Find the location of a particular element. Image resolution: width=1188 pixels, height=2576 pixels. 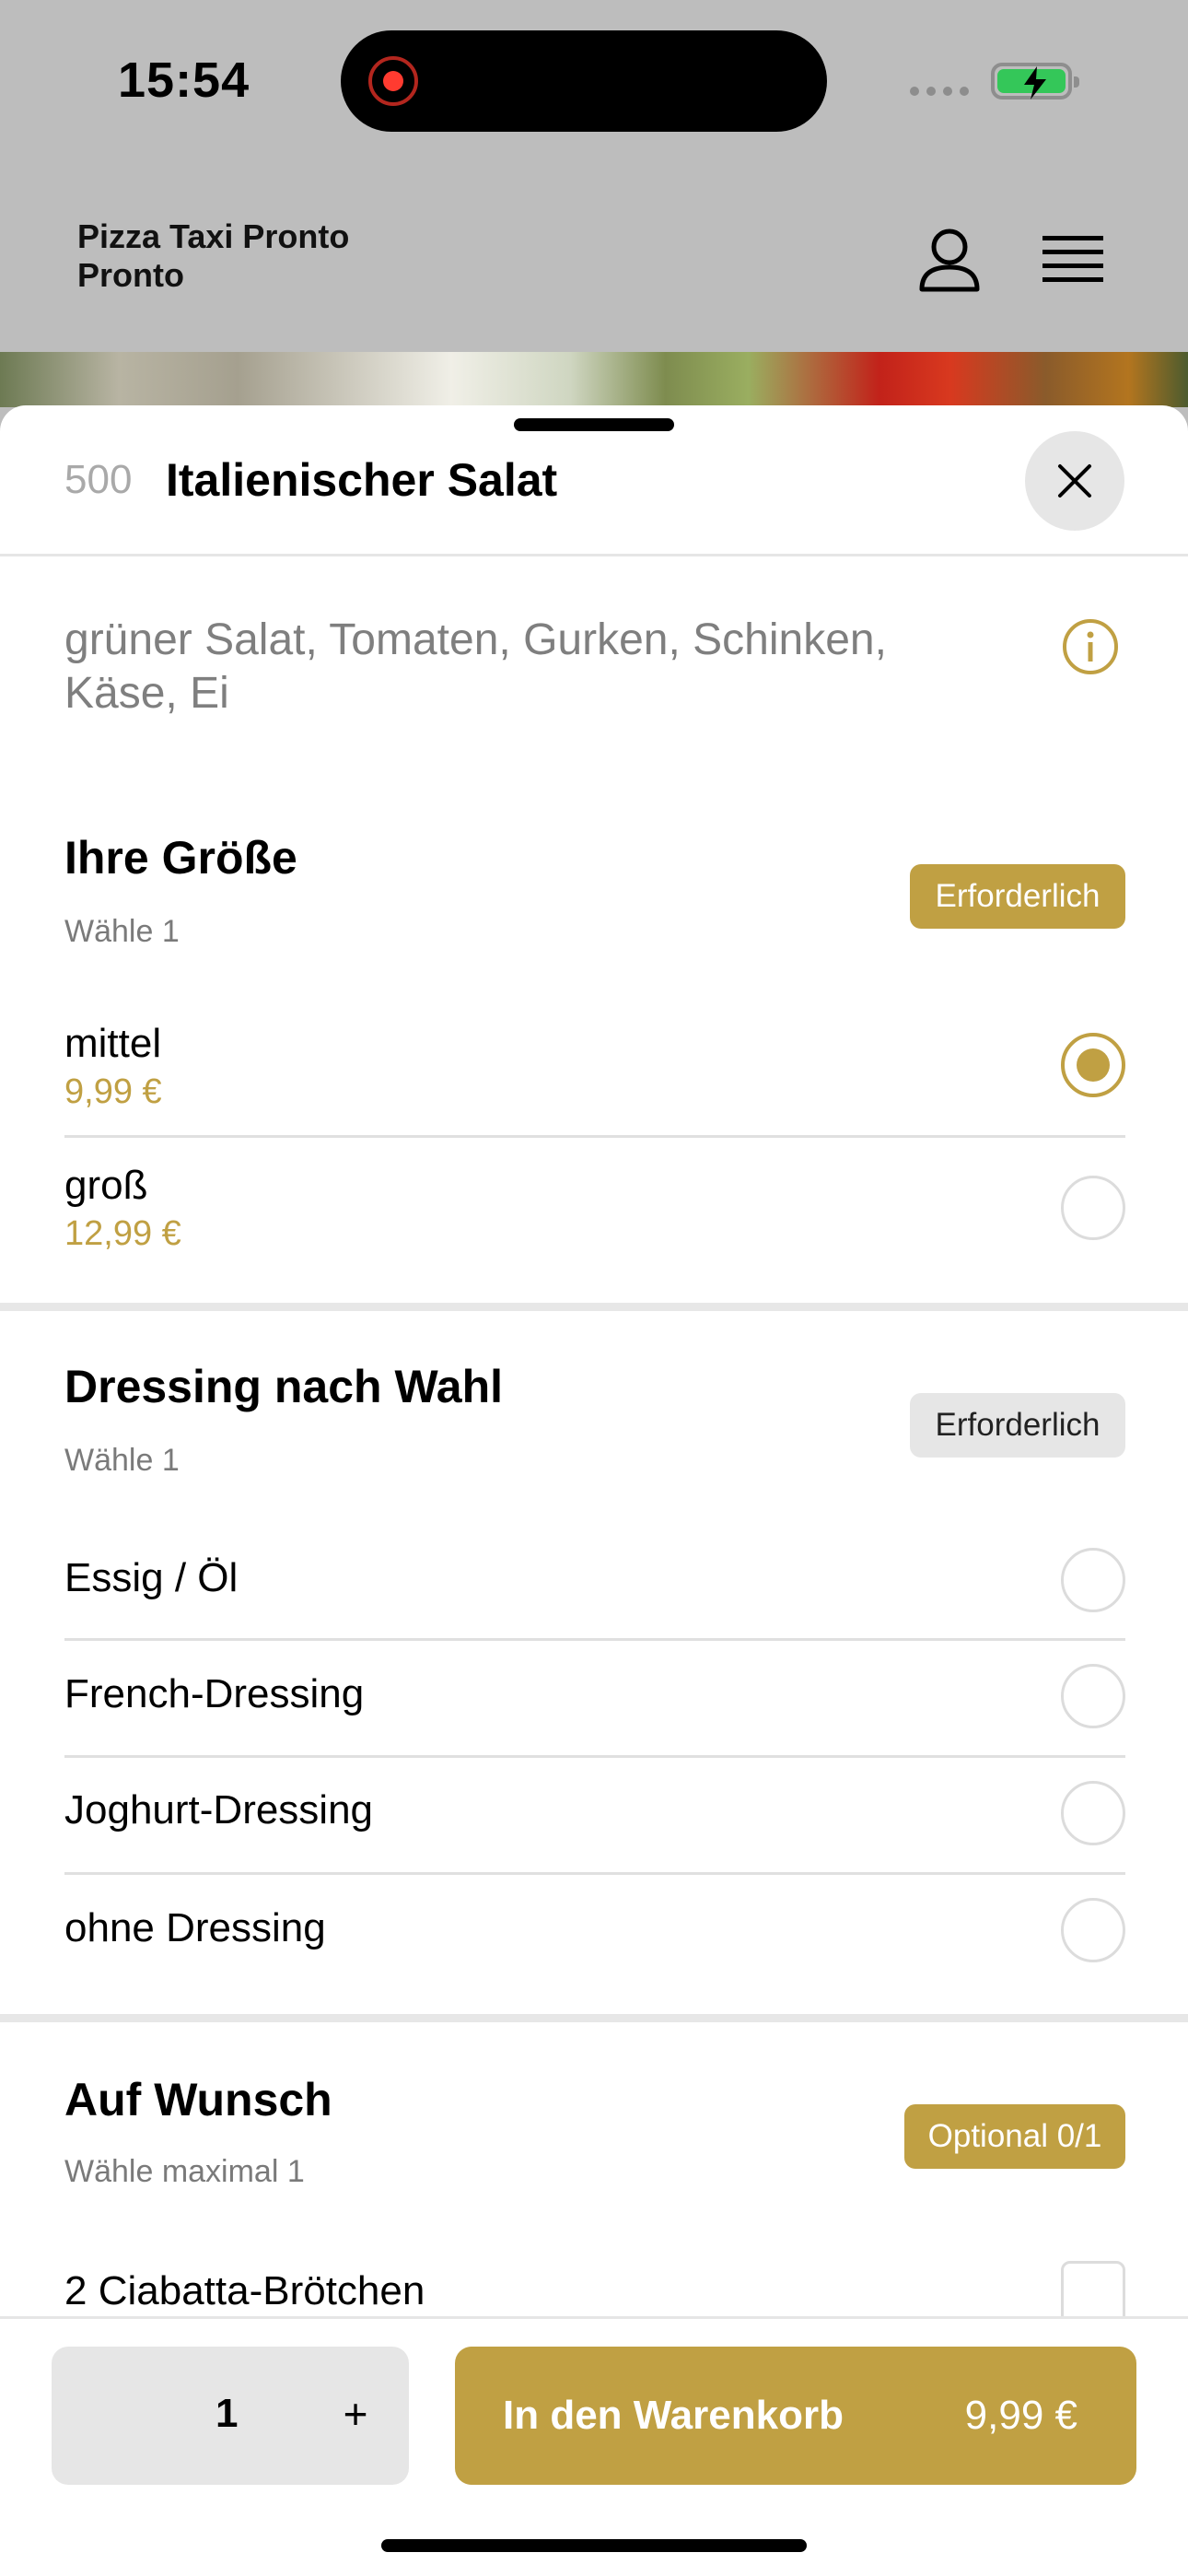

section-subtitle-size: Wähle 1 is located at coordinates (122, 931).